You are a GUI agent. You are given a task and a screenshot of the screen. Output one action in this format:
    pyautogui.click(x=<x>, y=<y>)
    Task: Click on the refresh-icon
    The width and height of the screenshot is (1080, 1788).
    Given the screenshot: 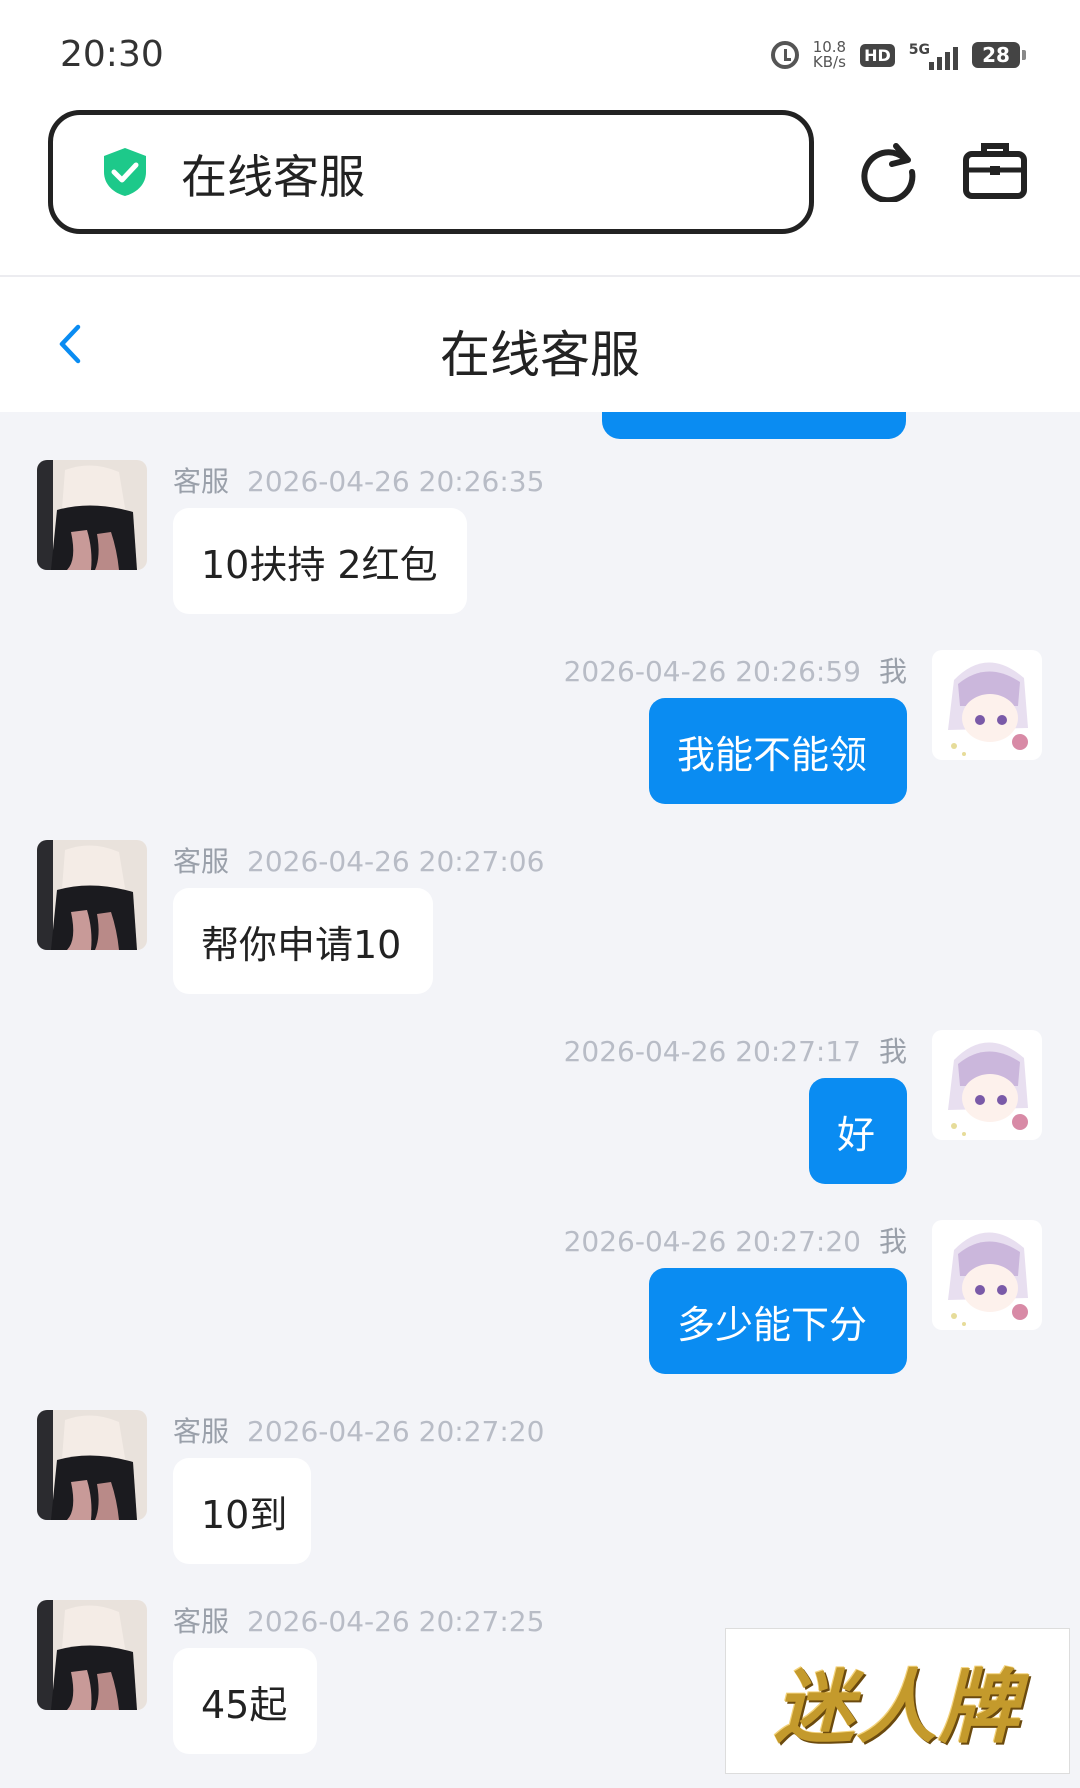 What is the action you would take?
    pyautogui.click(x=888, y=170)
    